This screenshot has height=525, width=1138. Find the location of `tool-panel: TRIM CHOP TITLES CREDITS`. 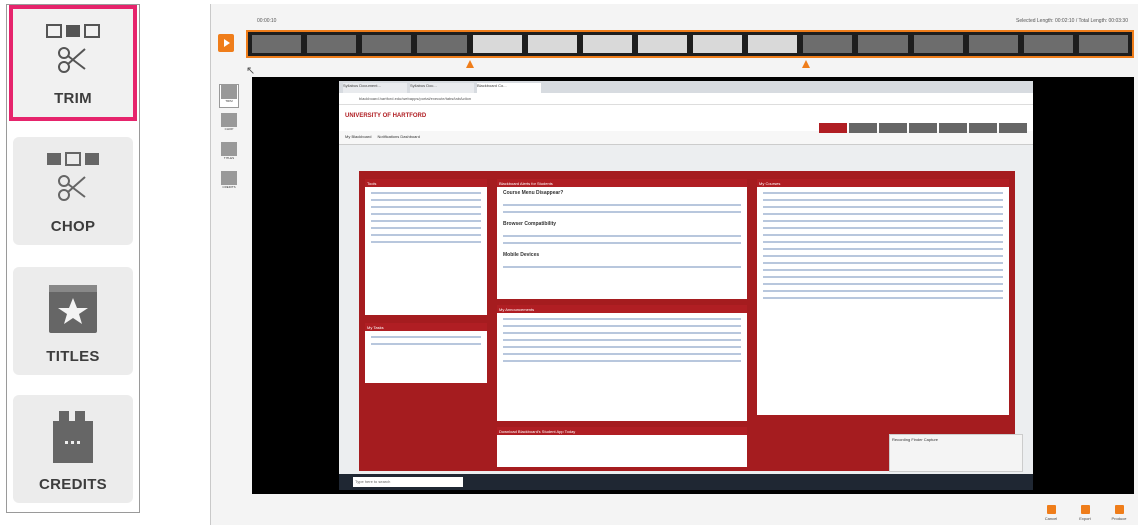

tool-panel: TRIM CHOP TITLES CREDITS is located at coordinates (73, 258).